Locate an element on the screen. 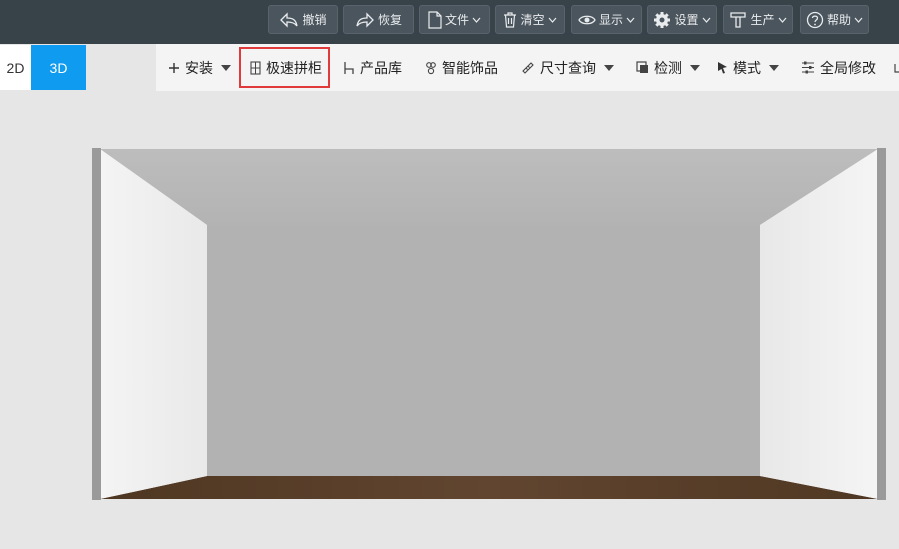  help-icon is located at coordinates (815, 20).